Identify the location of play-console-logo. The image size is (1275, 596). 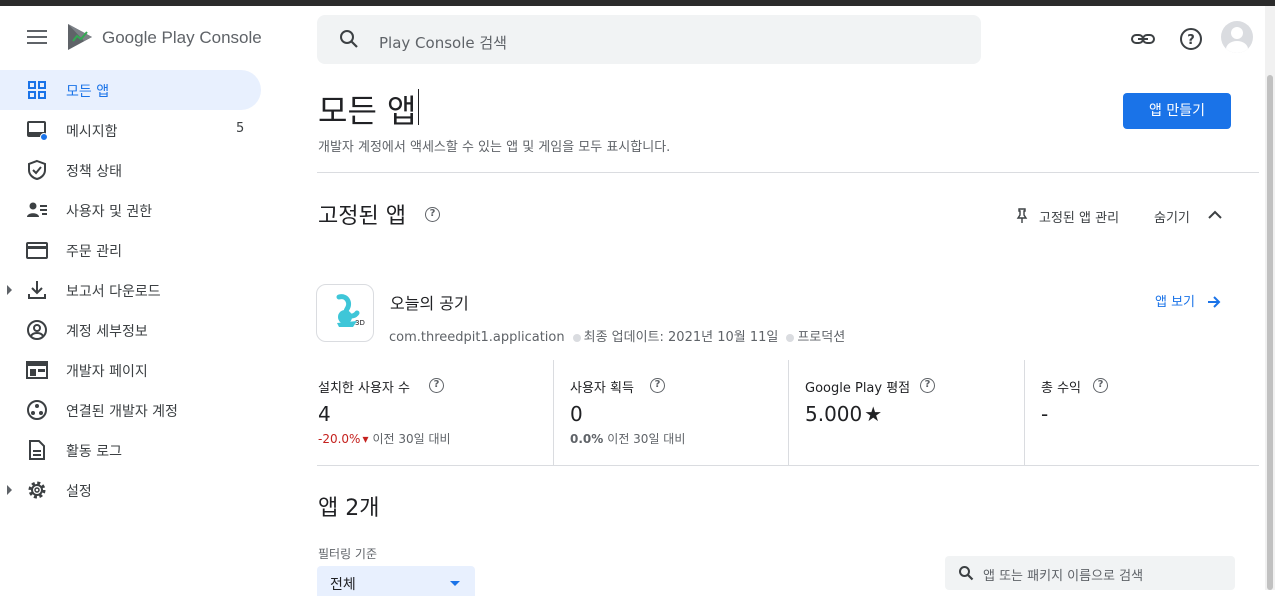
(80, 37).